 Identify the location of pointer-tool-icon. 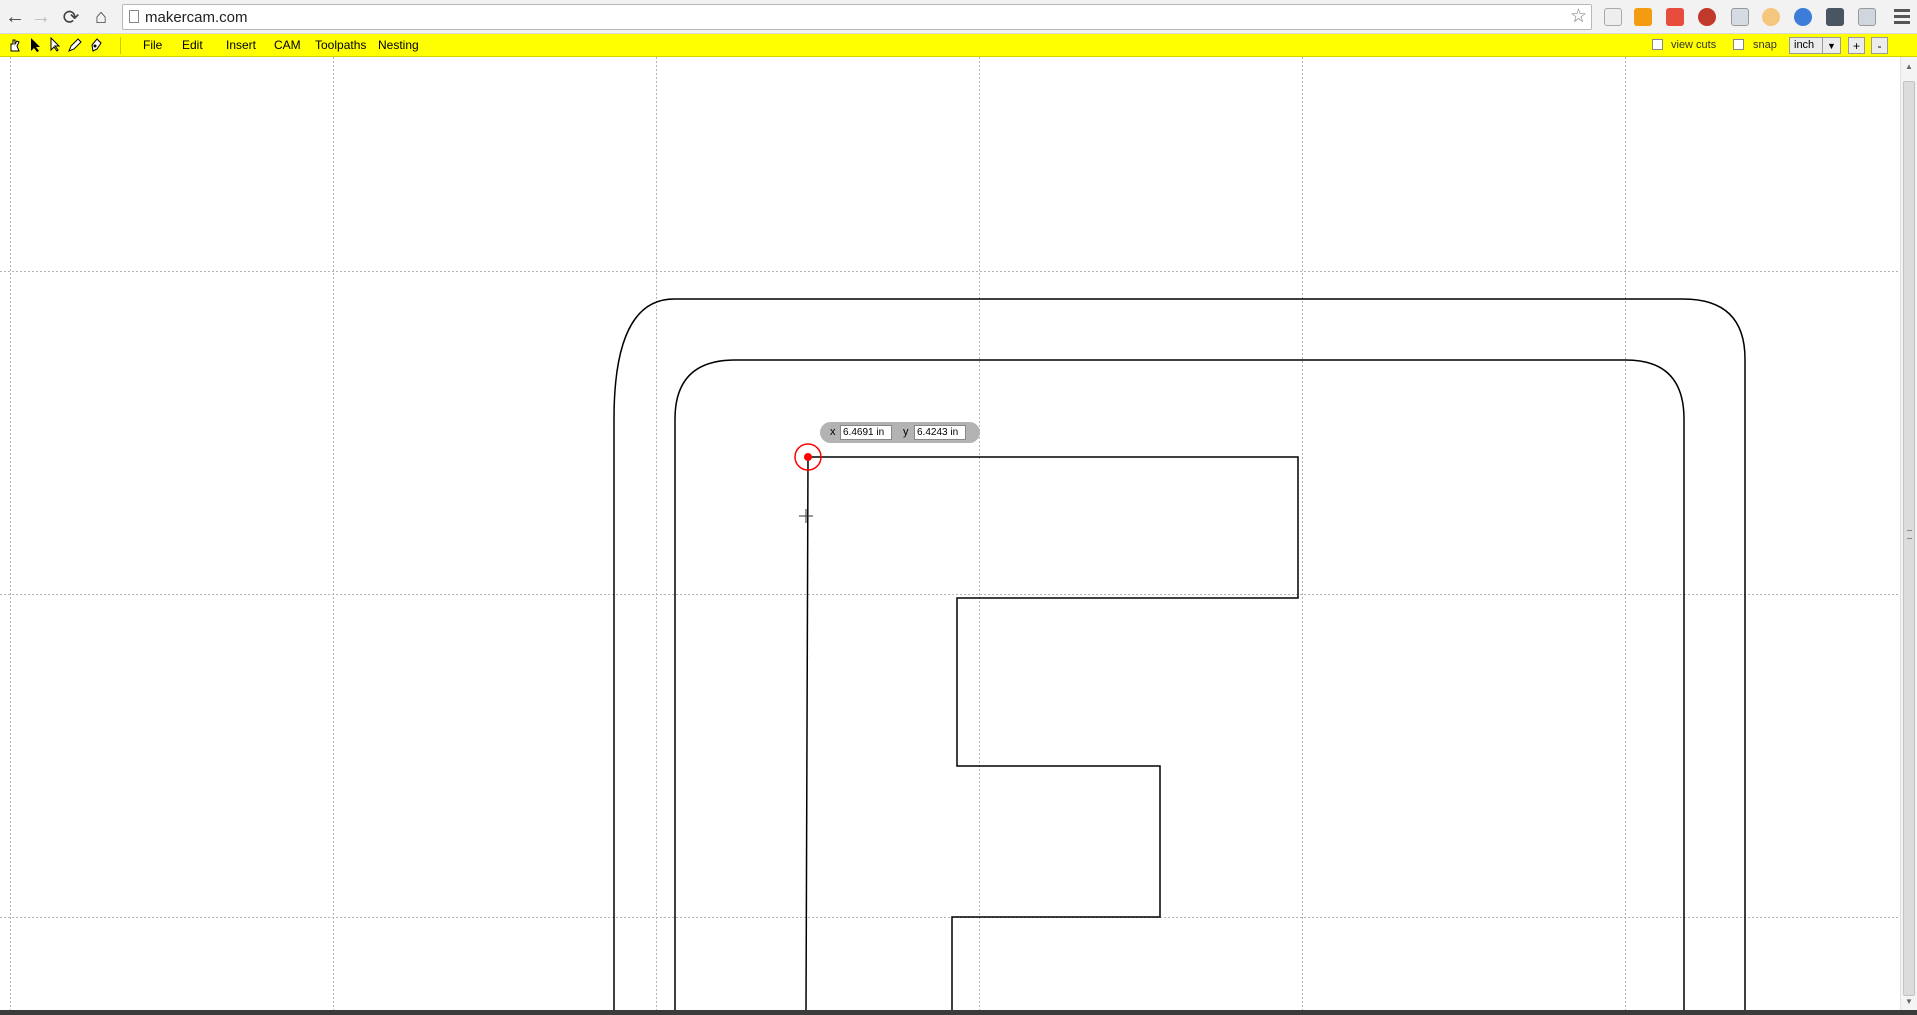
(35, 45).